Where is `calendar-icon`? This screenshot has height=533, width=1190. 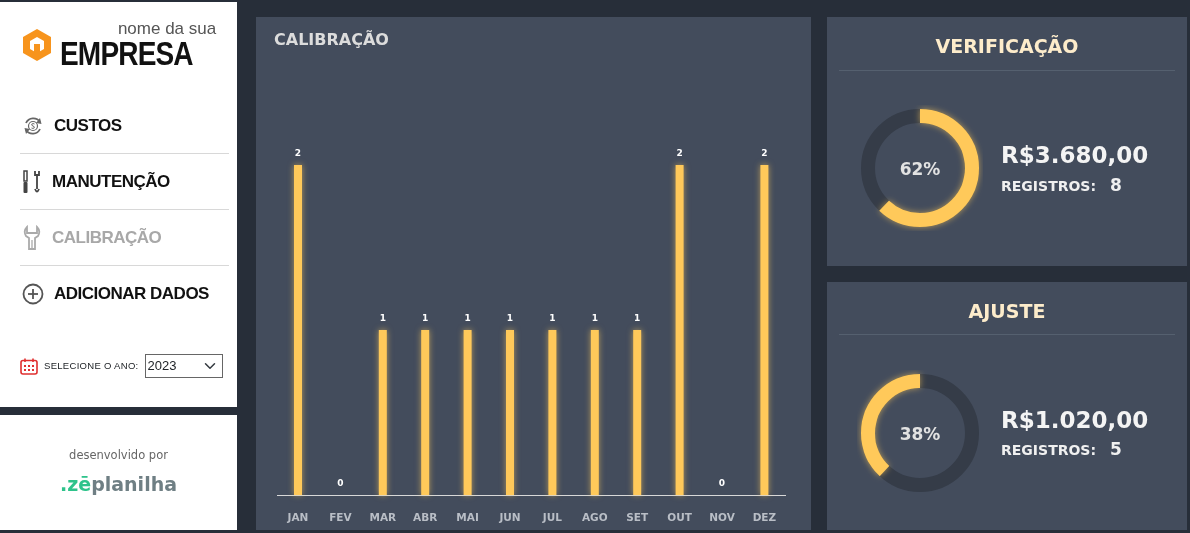 calendar-icon is located at coordinates (29, 366).